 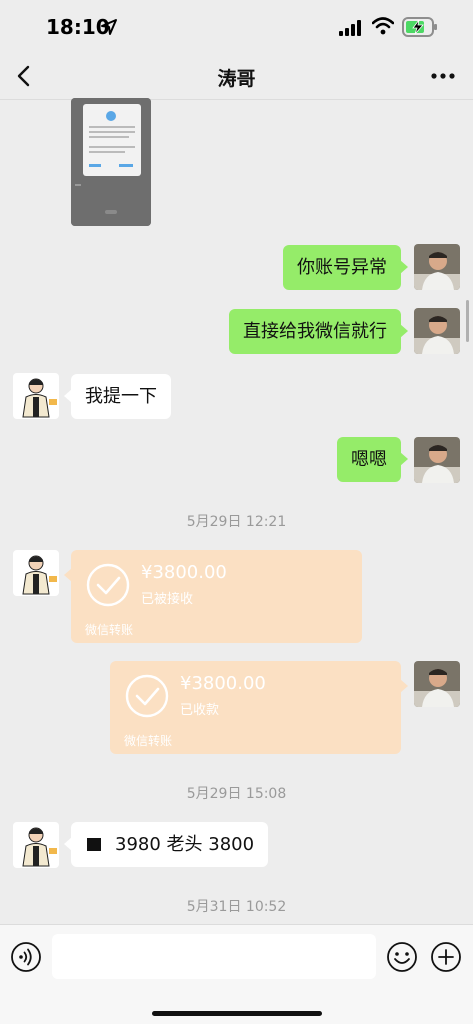 What do you see at coordinates (94, 844) in the screenshot?
I see `redaction-mark` at bounding box center [94, 844].